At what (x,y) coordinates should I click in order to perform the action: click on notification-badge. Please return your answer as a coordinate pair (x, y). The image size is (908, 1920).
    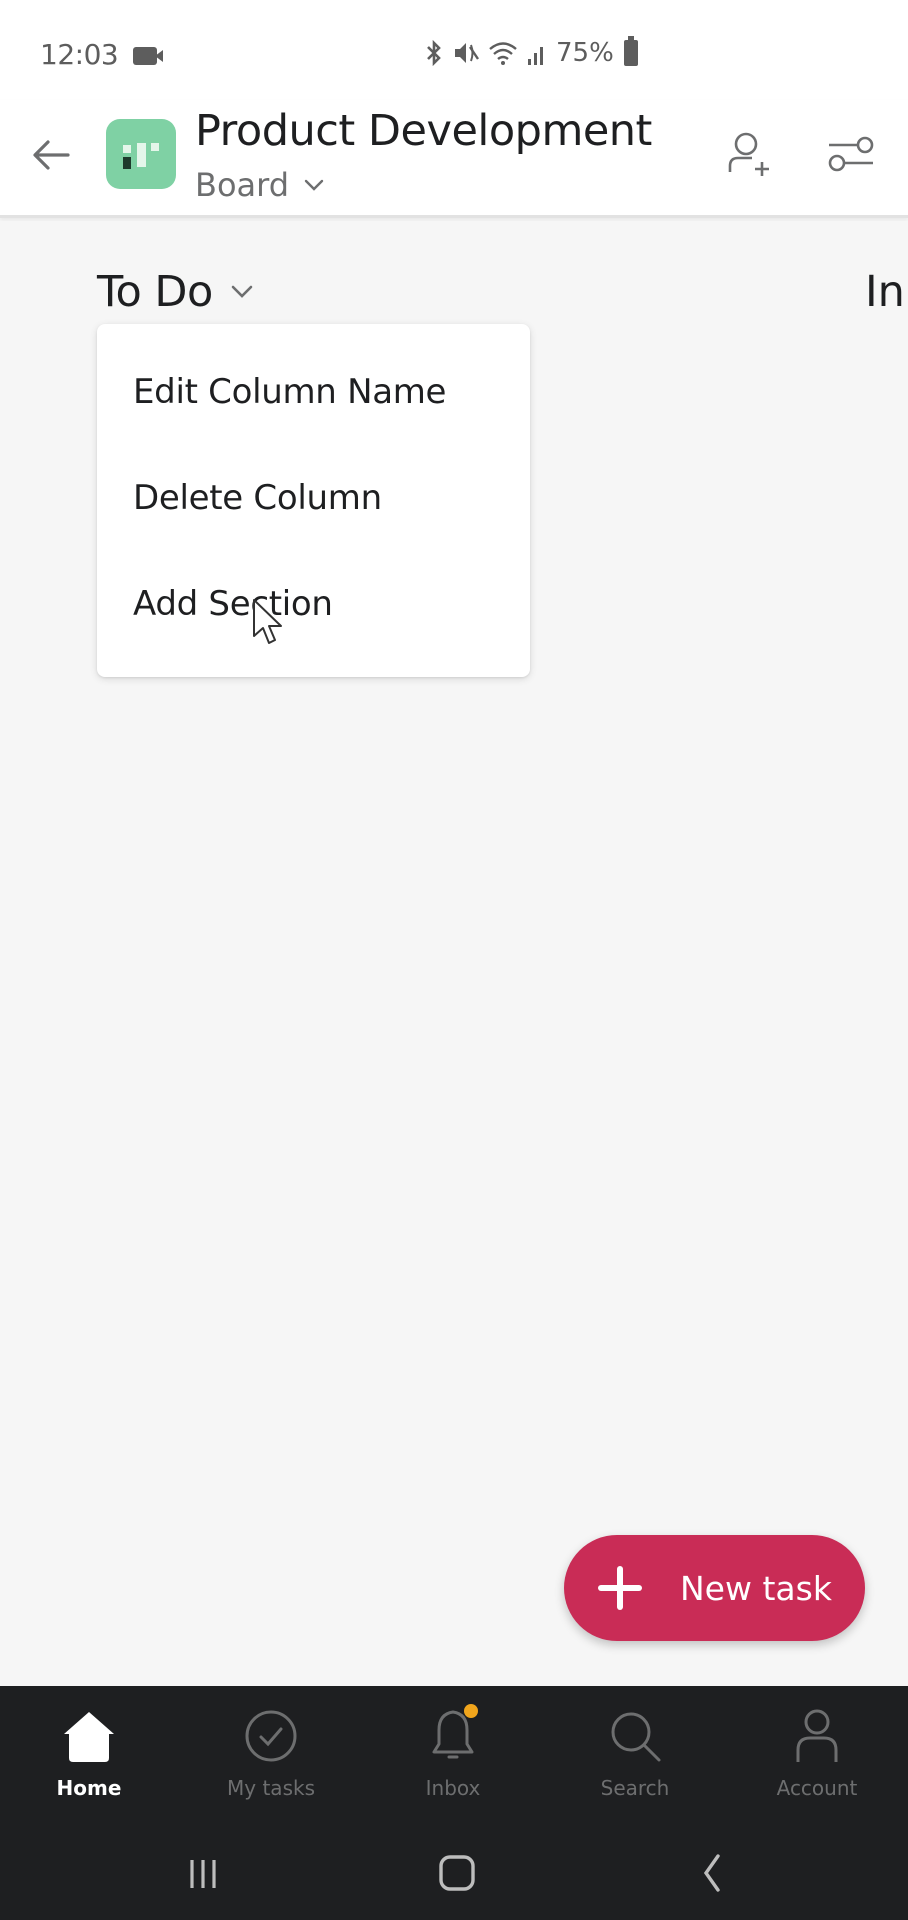
    Looking at the image, I should click on (471, 1711).